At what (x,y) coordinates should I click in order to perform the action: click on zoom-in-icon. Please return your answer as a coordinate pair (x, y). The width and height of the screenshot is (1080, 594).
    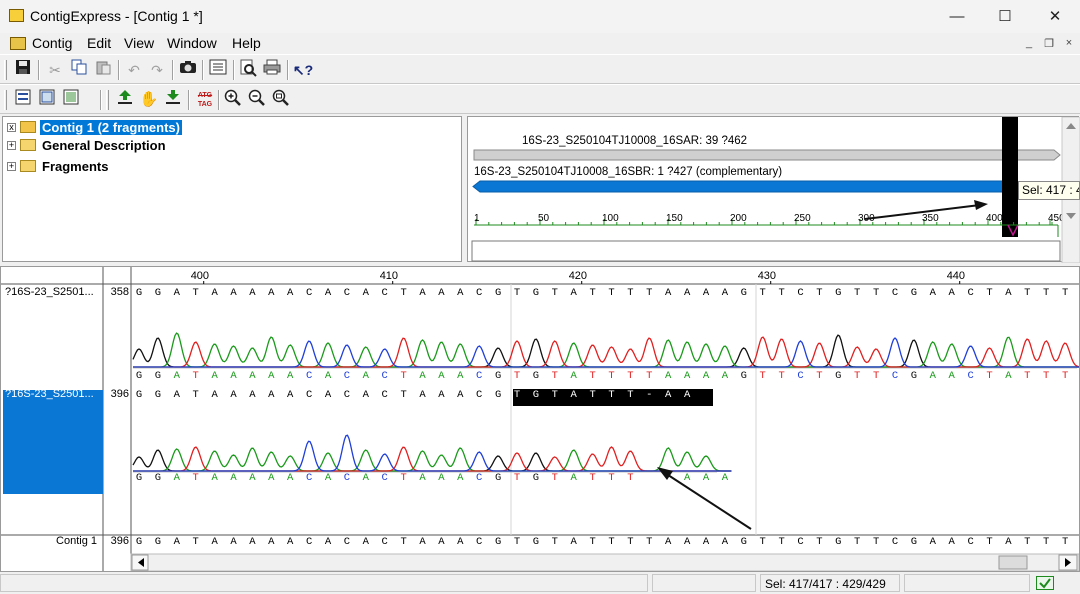
    Looking at the image, I should click on (233, 100).